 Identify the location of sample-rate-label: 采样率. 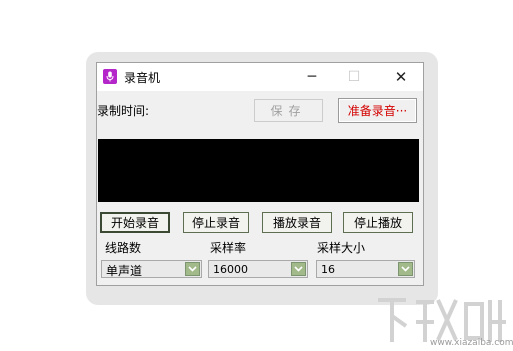
(228, 248).